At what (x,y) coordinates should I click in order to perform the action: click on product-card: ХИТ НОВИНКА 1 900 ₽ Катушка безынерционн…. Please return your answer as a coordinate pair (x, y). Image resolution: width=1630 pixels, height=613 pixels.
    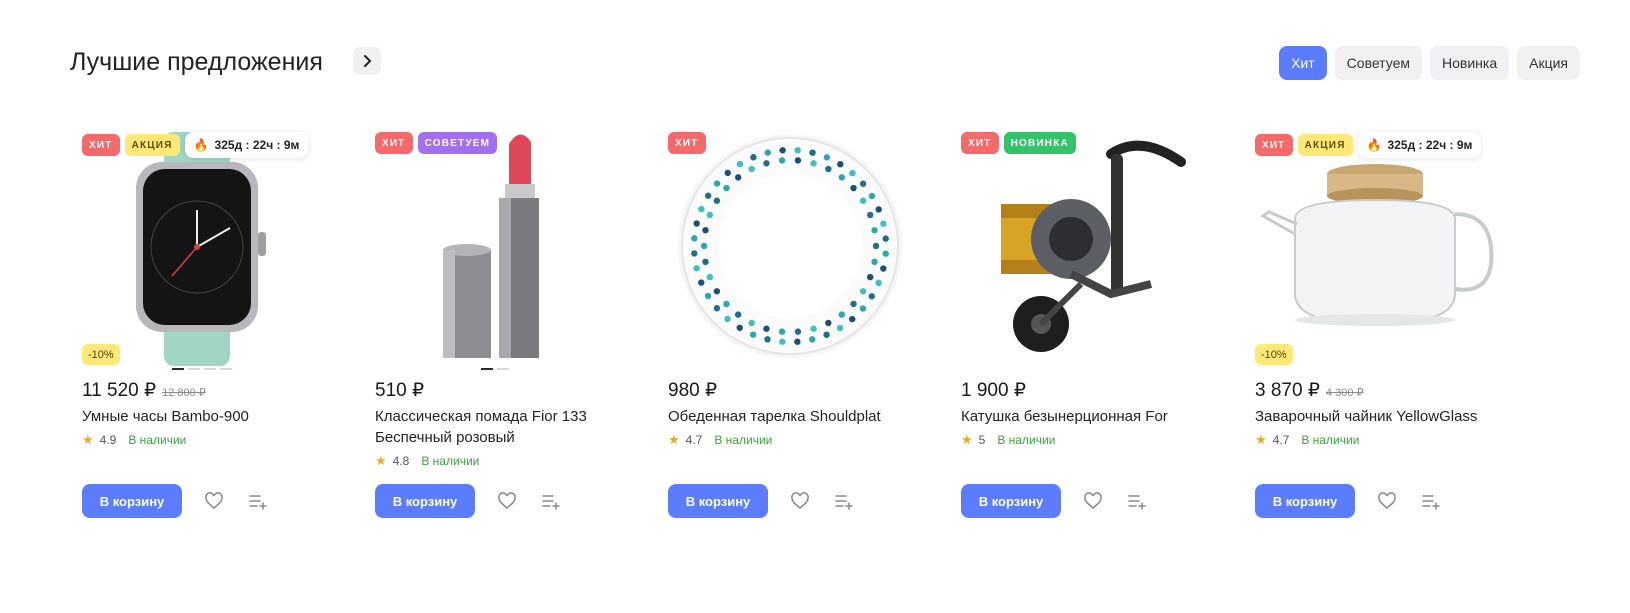
    Looking at the image, I should click on (1086, 334).